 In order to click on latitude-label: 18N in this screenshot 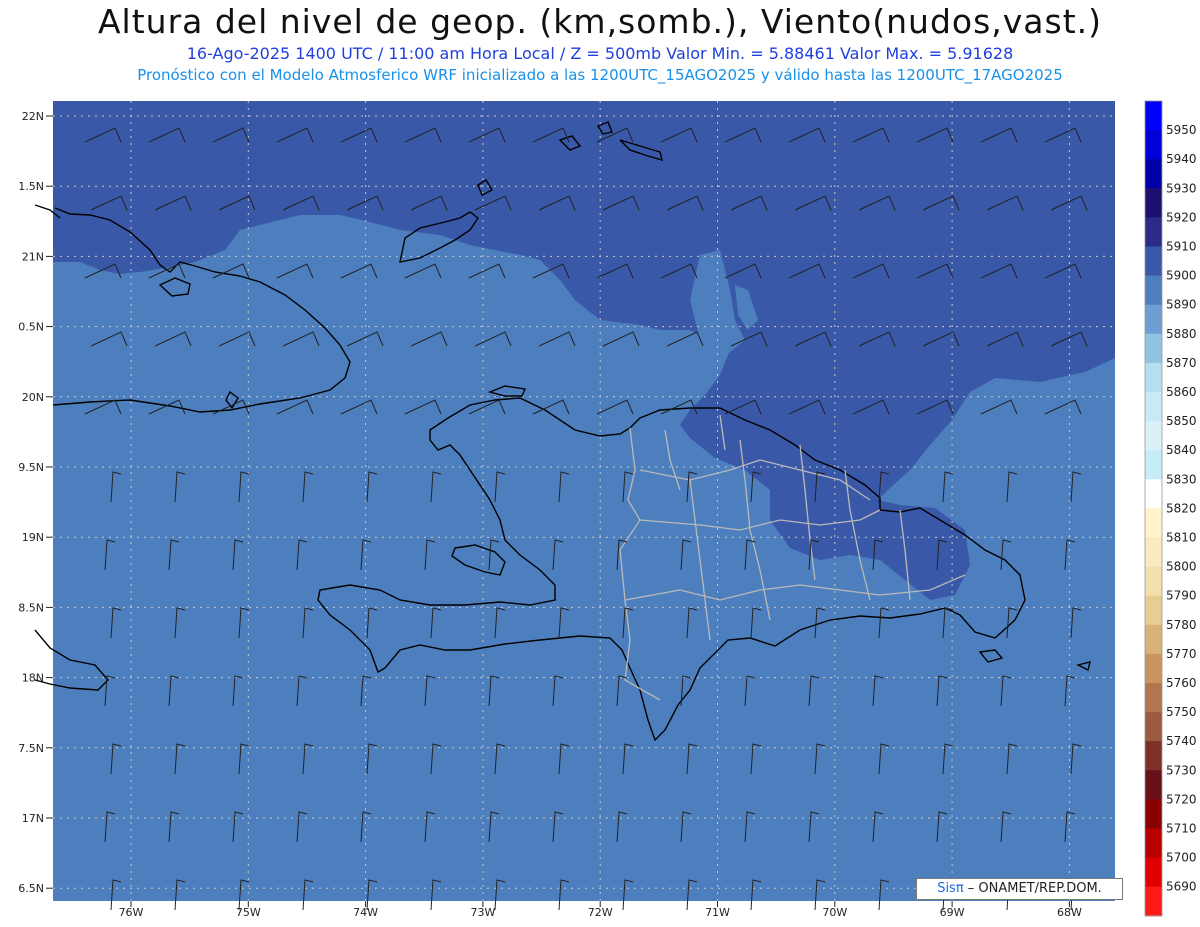, I will do `click(33, 678)`.